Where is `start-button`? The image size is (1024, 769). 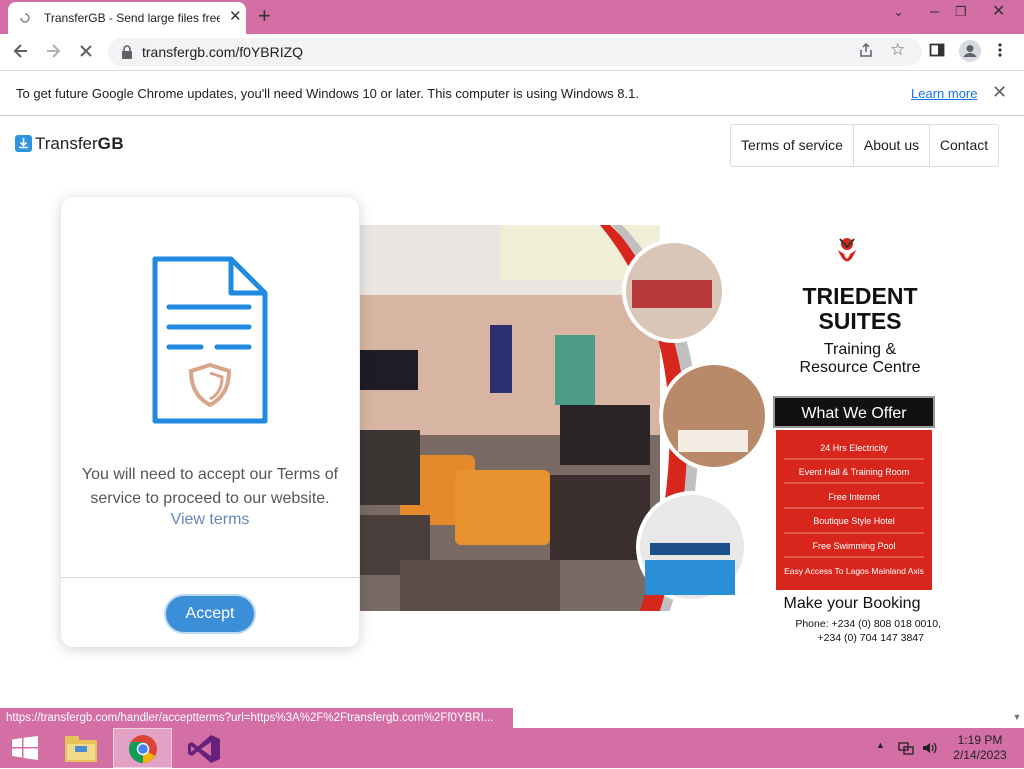
start-button is located at coordinates (25, 750).